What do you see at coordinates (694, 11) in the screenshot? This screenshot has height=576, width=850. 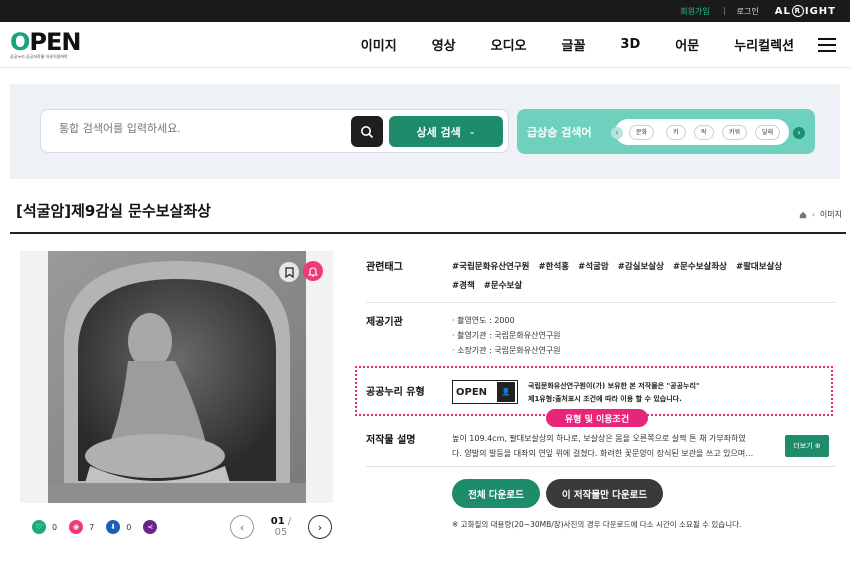 I see `join-link: 회원가입` at bounding box center [694, 11].